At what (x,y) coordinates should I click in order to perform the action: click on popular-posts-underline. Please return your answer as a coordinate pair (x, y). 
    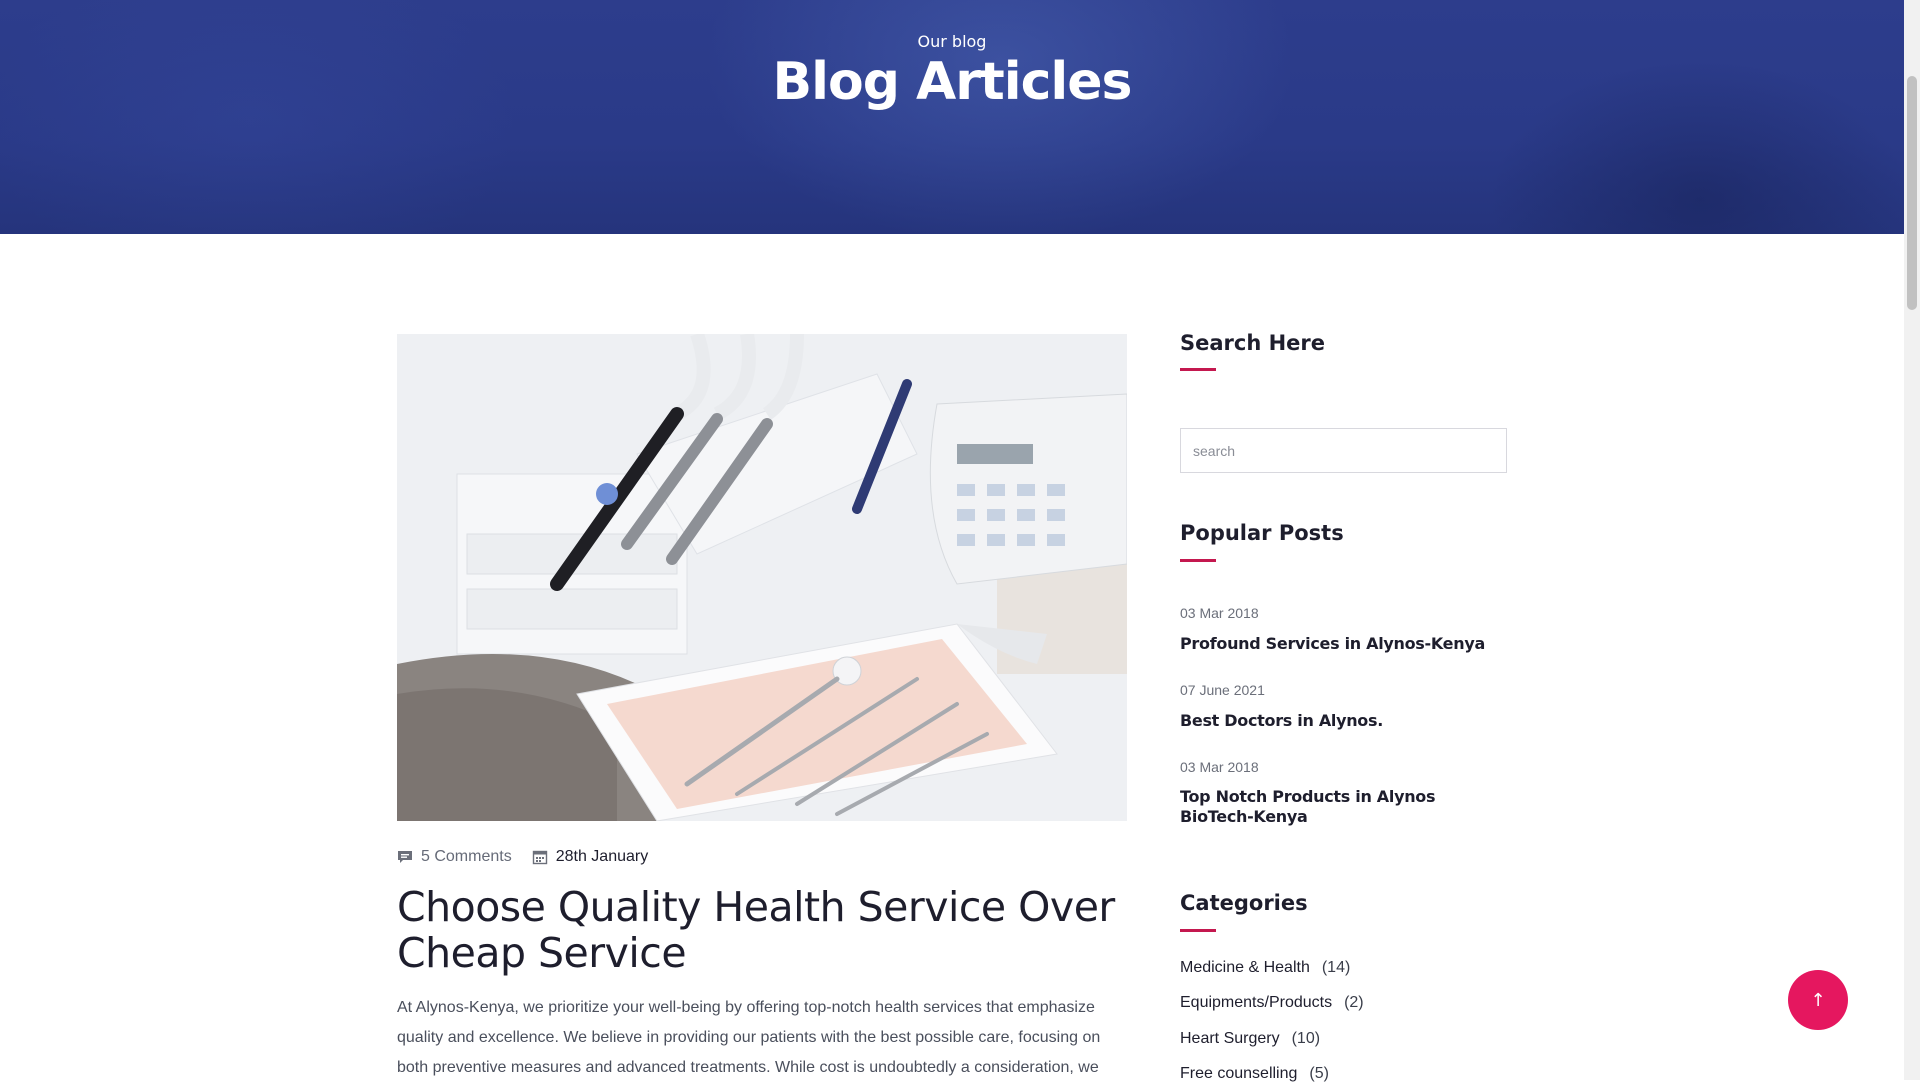
    Looking at the image, I should click on (1198, 560).